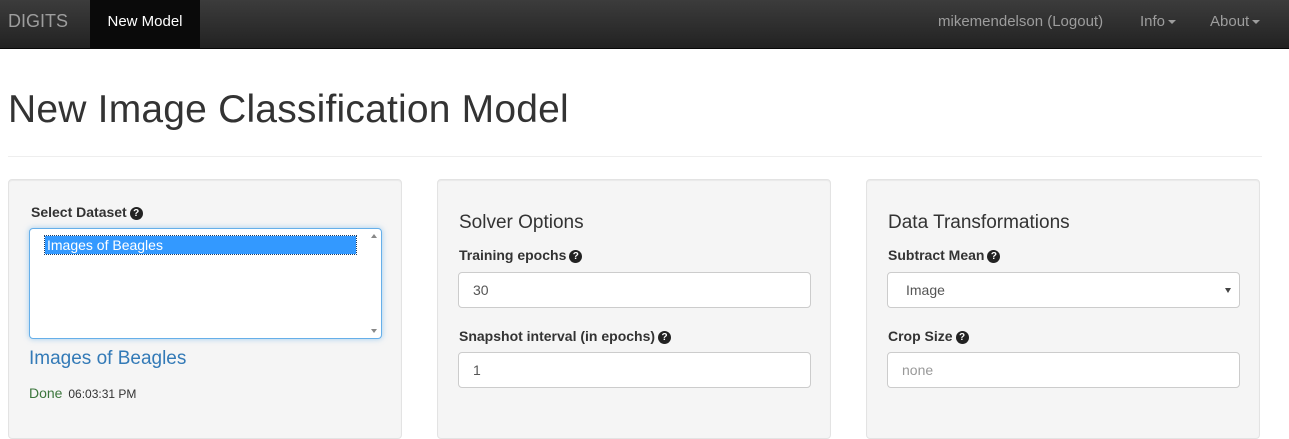 The image size is (1289, 439). What do you see at coordinates (557, 336) in the screenshot?
I see `snapshot-interval-label-text: Snapshot interval (in epochs)` at bounding box center [557, 336].